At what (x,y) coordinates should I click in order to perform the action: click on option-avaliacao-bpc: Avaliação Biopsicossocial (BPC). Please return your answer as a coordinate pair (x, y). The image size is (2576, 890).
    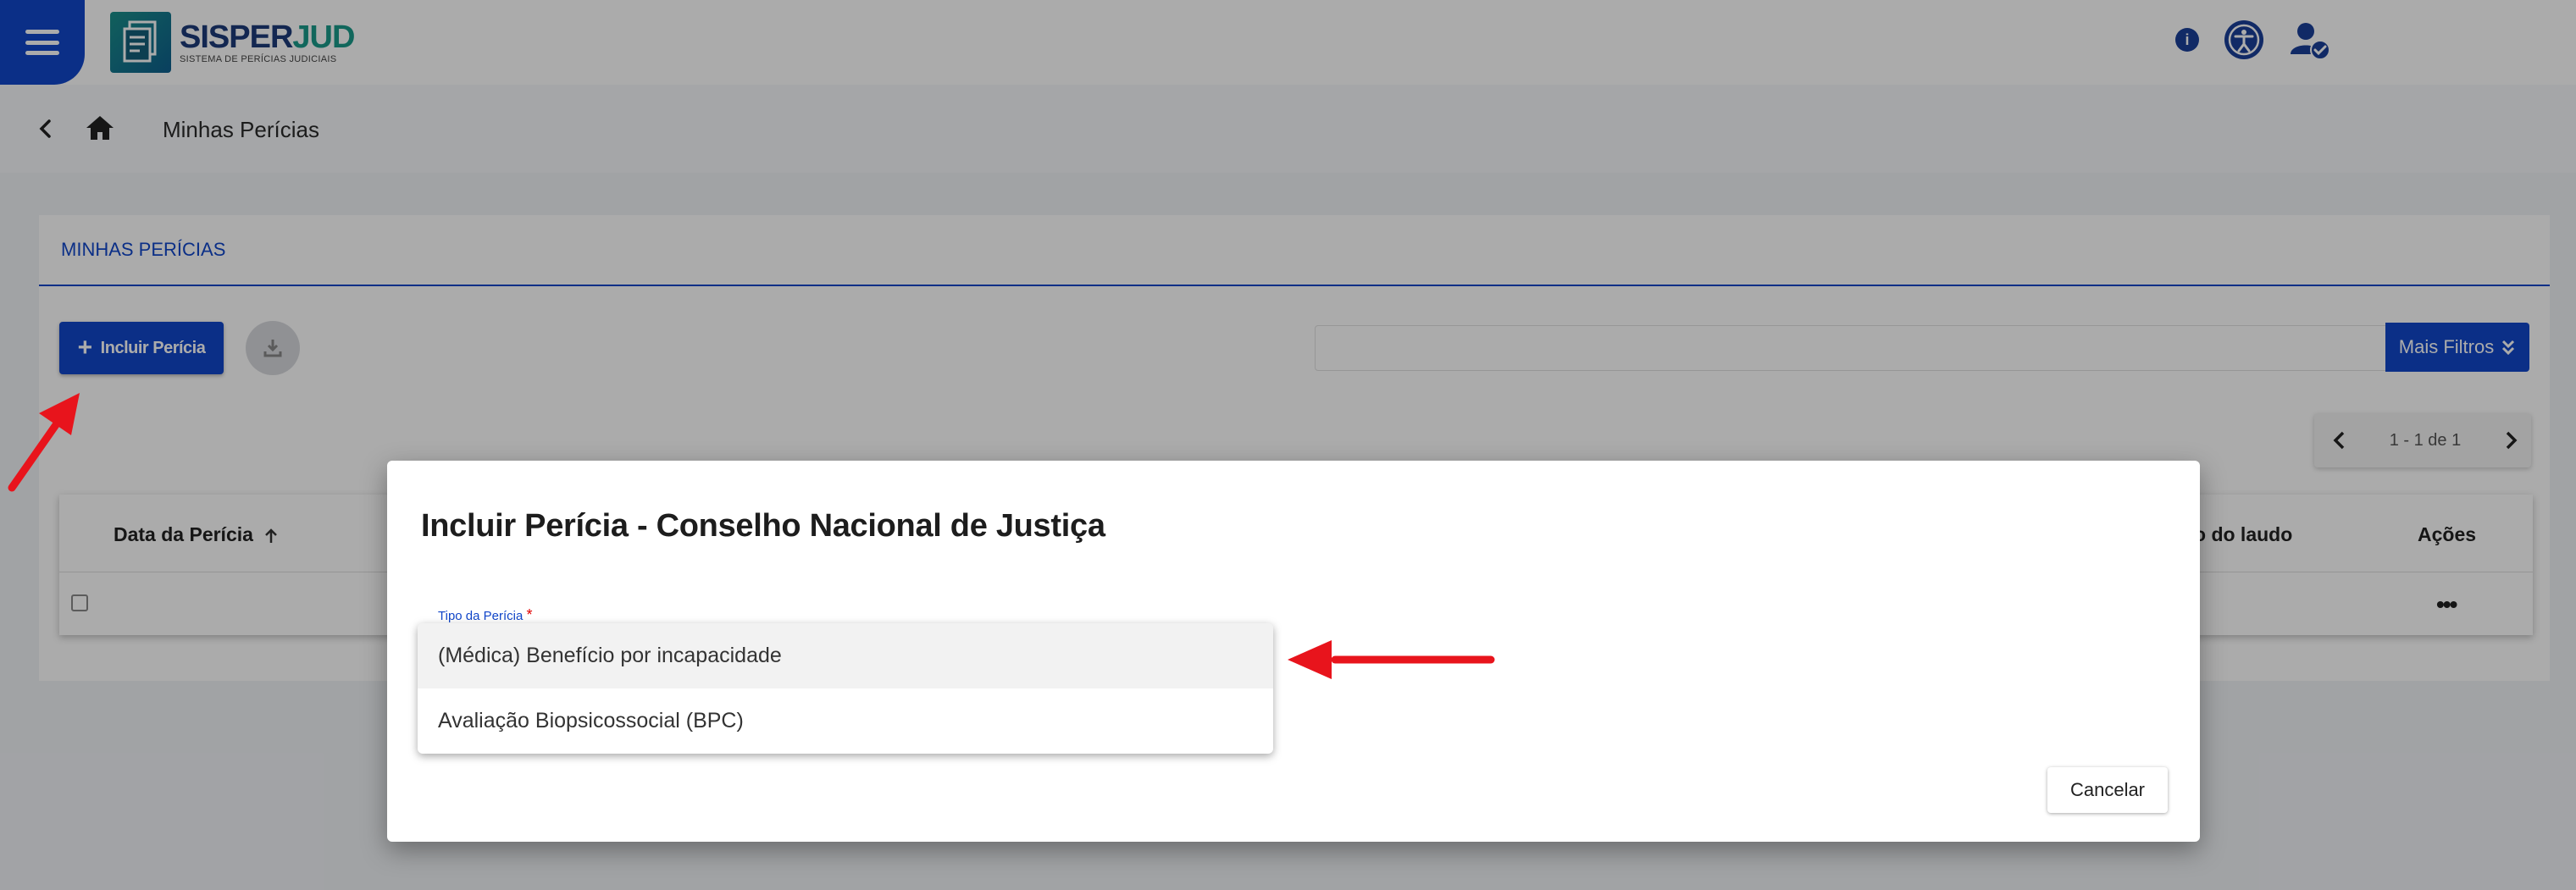
    Looking at the image, I should click on (845, 721).